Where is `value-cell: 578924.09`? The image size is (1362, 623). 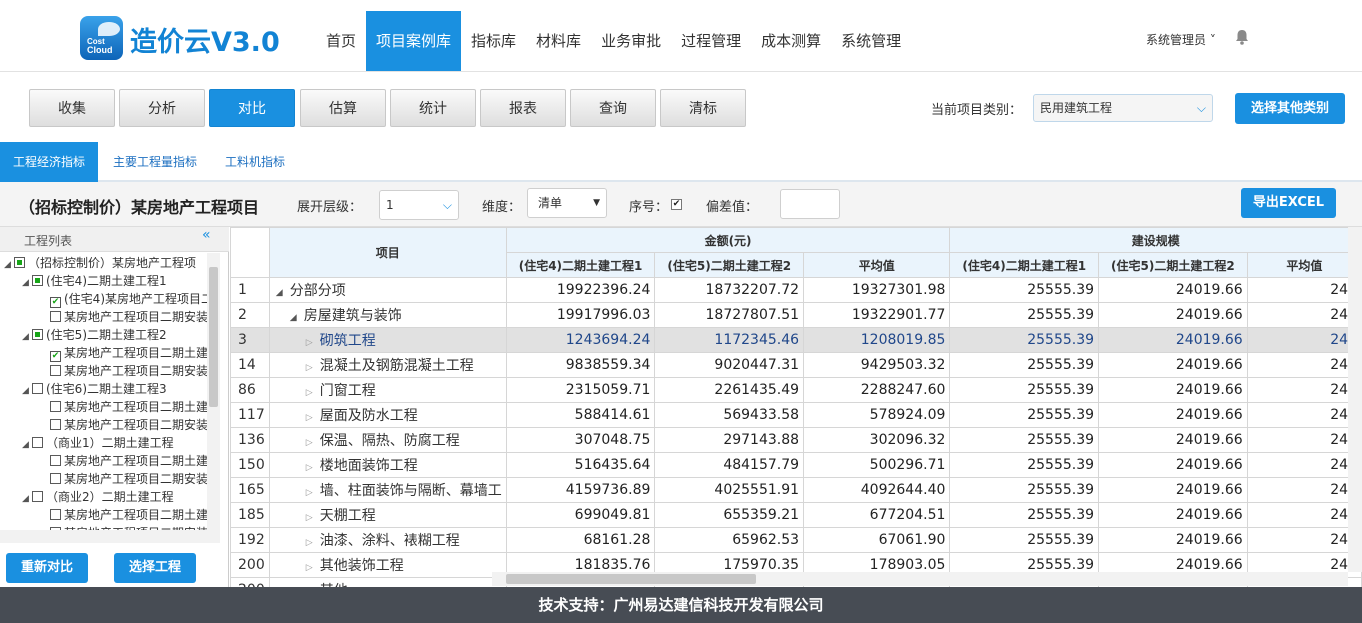
value-cell: 578924.09 is located at coordinates (877, 415).